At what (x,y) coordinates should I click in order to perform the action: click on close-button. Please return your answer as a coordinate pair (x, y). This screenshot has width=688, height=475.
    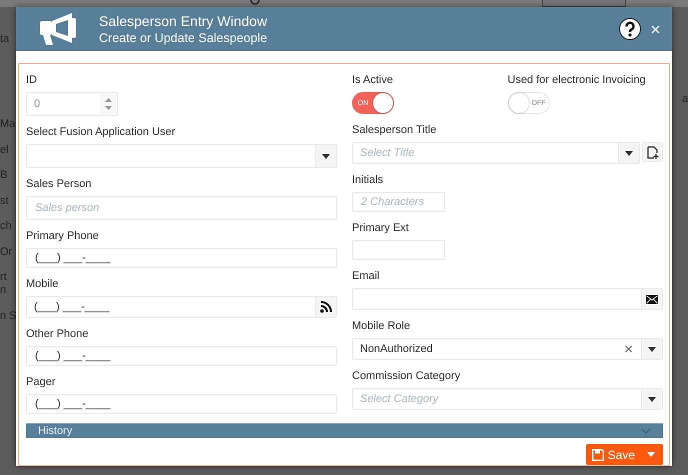
    Looking at the image, I should click on (655, 29).